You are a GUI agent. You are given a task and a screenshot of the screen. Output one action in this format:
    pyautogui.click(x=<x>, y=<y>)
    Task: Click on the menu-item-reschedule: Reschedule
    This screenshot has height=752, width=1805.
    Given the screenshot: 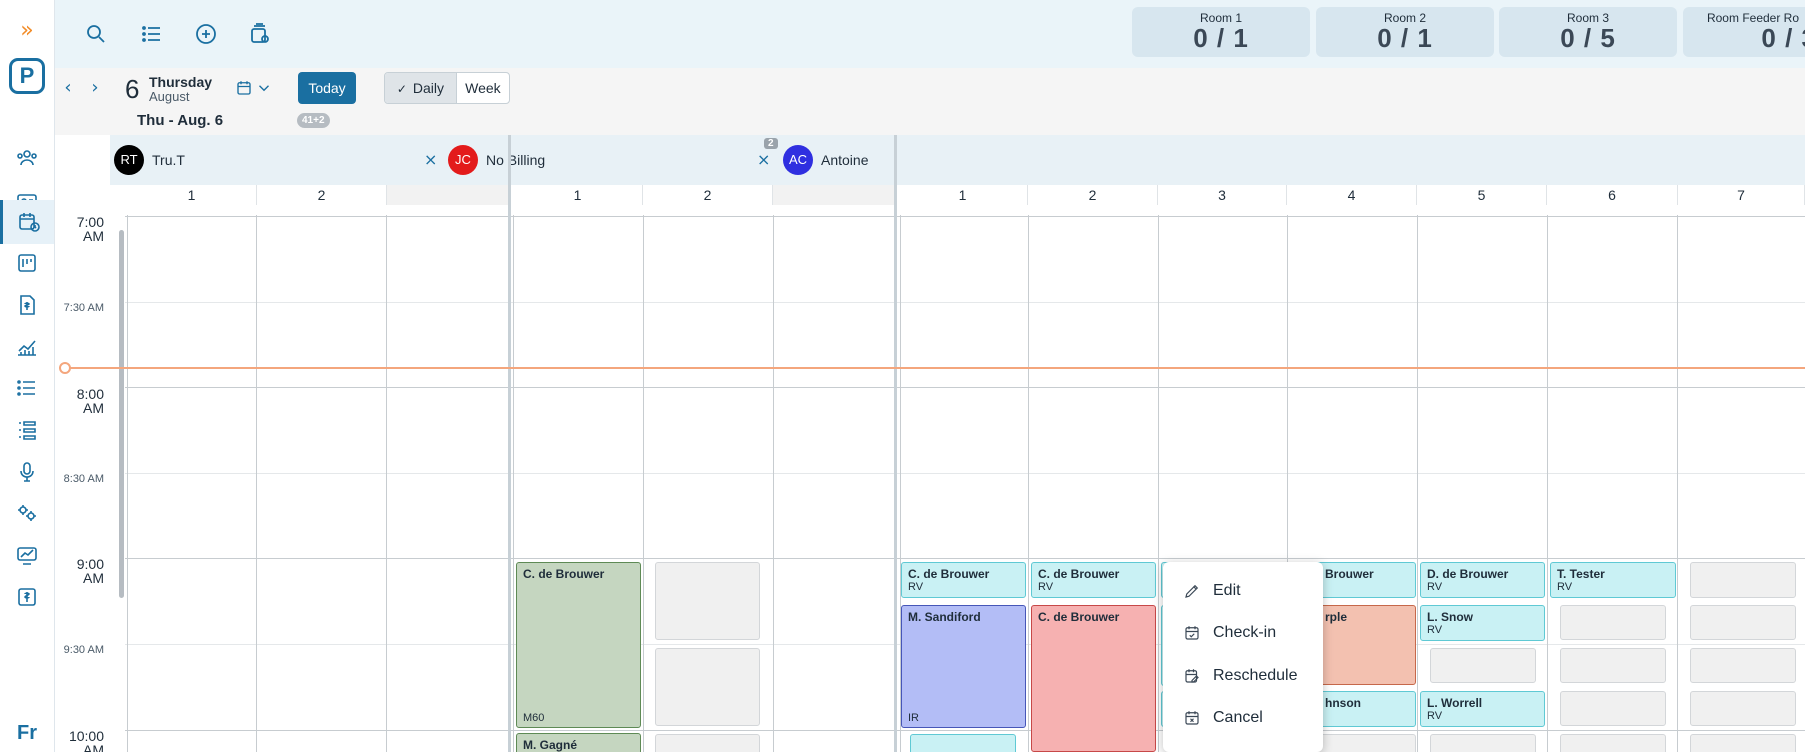 What is the action you would take?
    pyautogui.click(x=1243, y=676)
    